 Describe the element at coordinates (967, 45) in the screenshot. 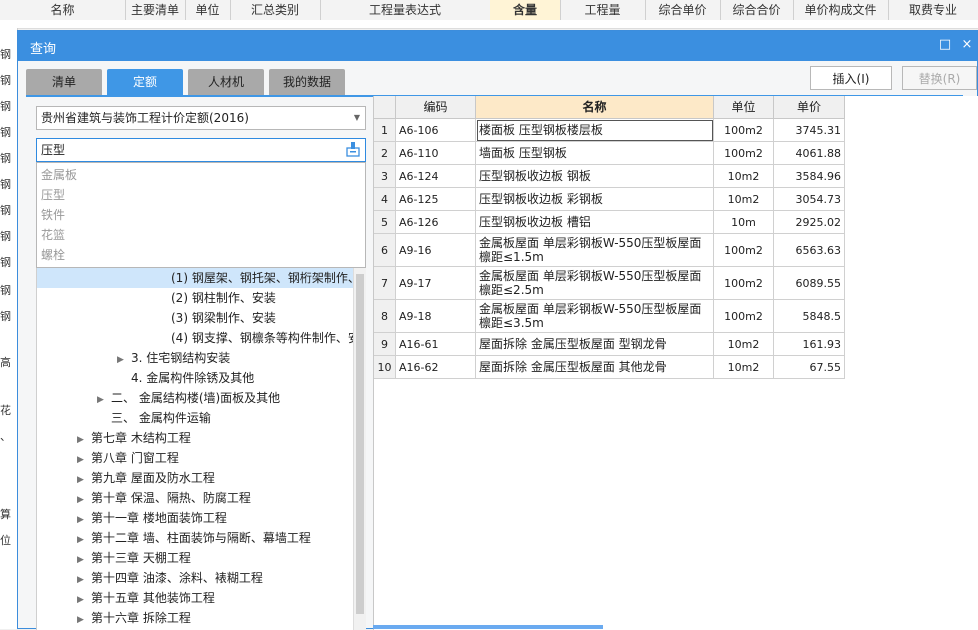

I see `close-icon: ×` at that location.